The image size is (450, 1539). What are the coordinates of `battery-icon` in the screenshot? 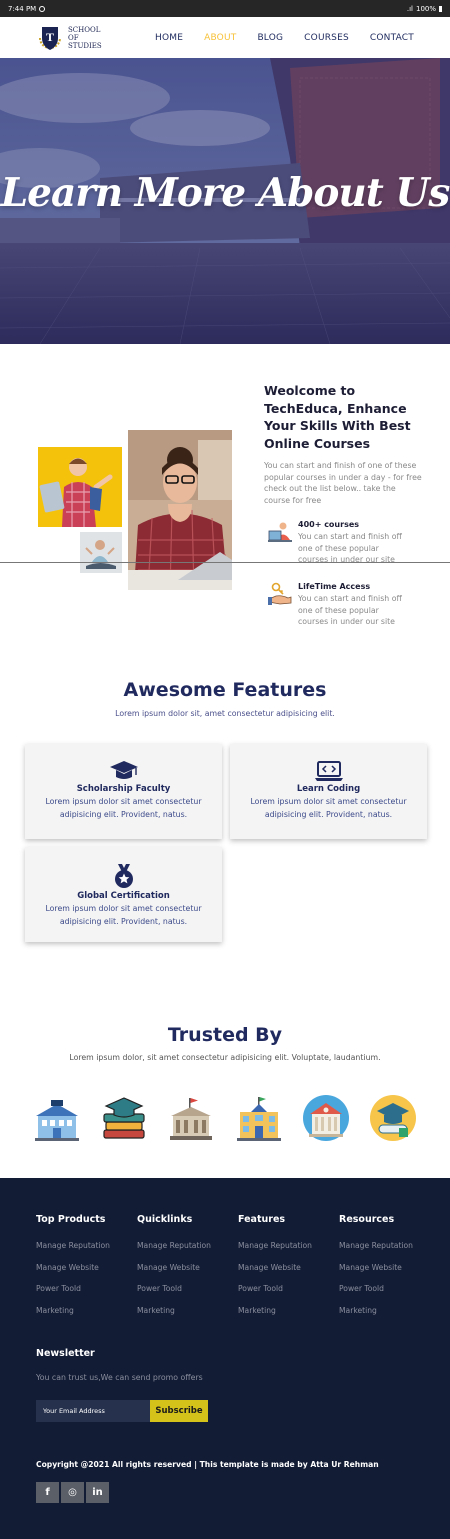 It's located at (440, 8).